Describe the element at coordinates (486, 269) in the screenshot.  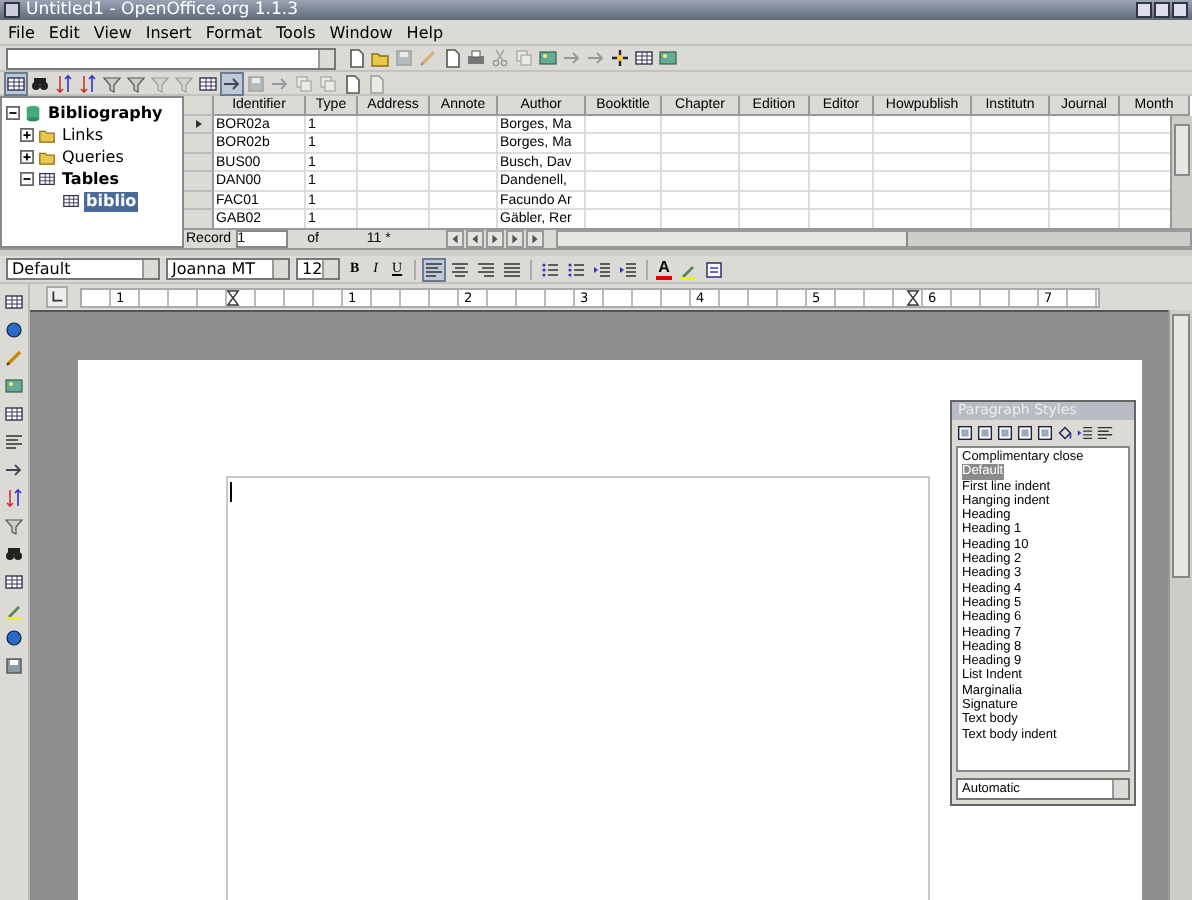
I see `align-right-icon` at that location.